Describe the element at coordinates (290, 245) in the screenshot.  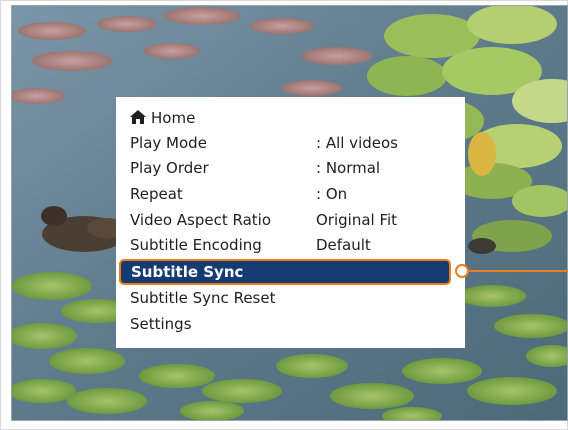
I see `menu-item-subtitle-encoding: Subtitle Encoding Default` at that location.